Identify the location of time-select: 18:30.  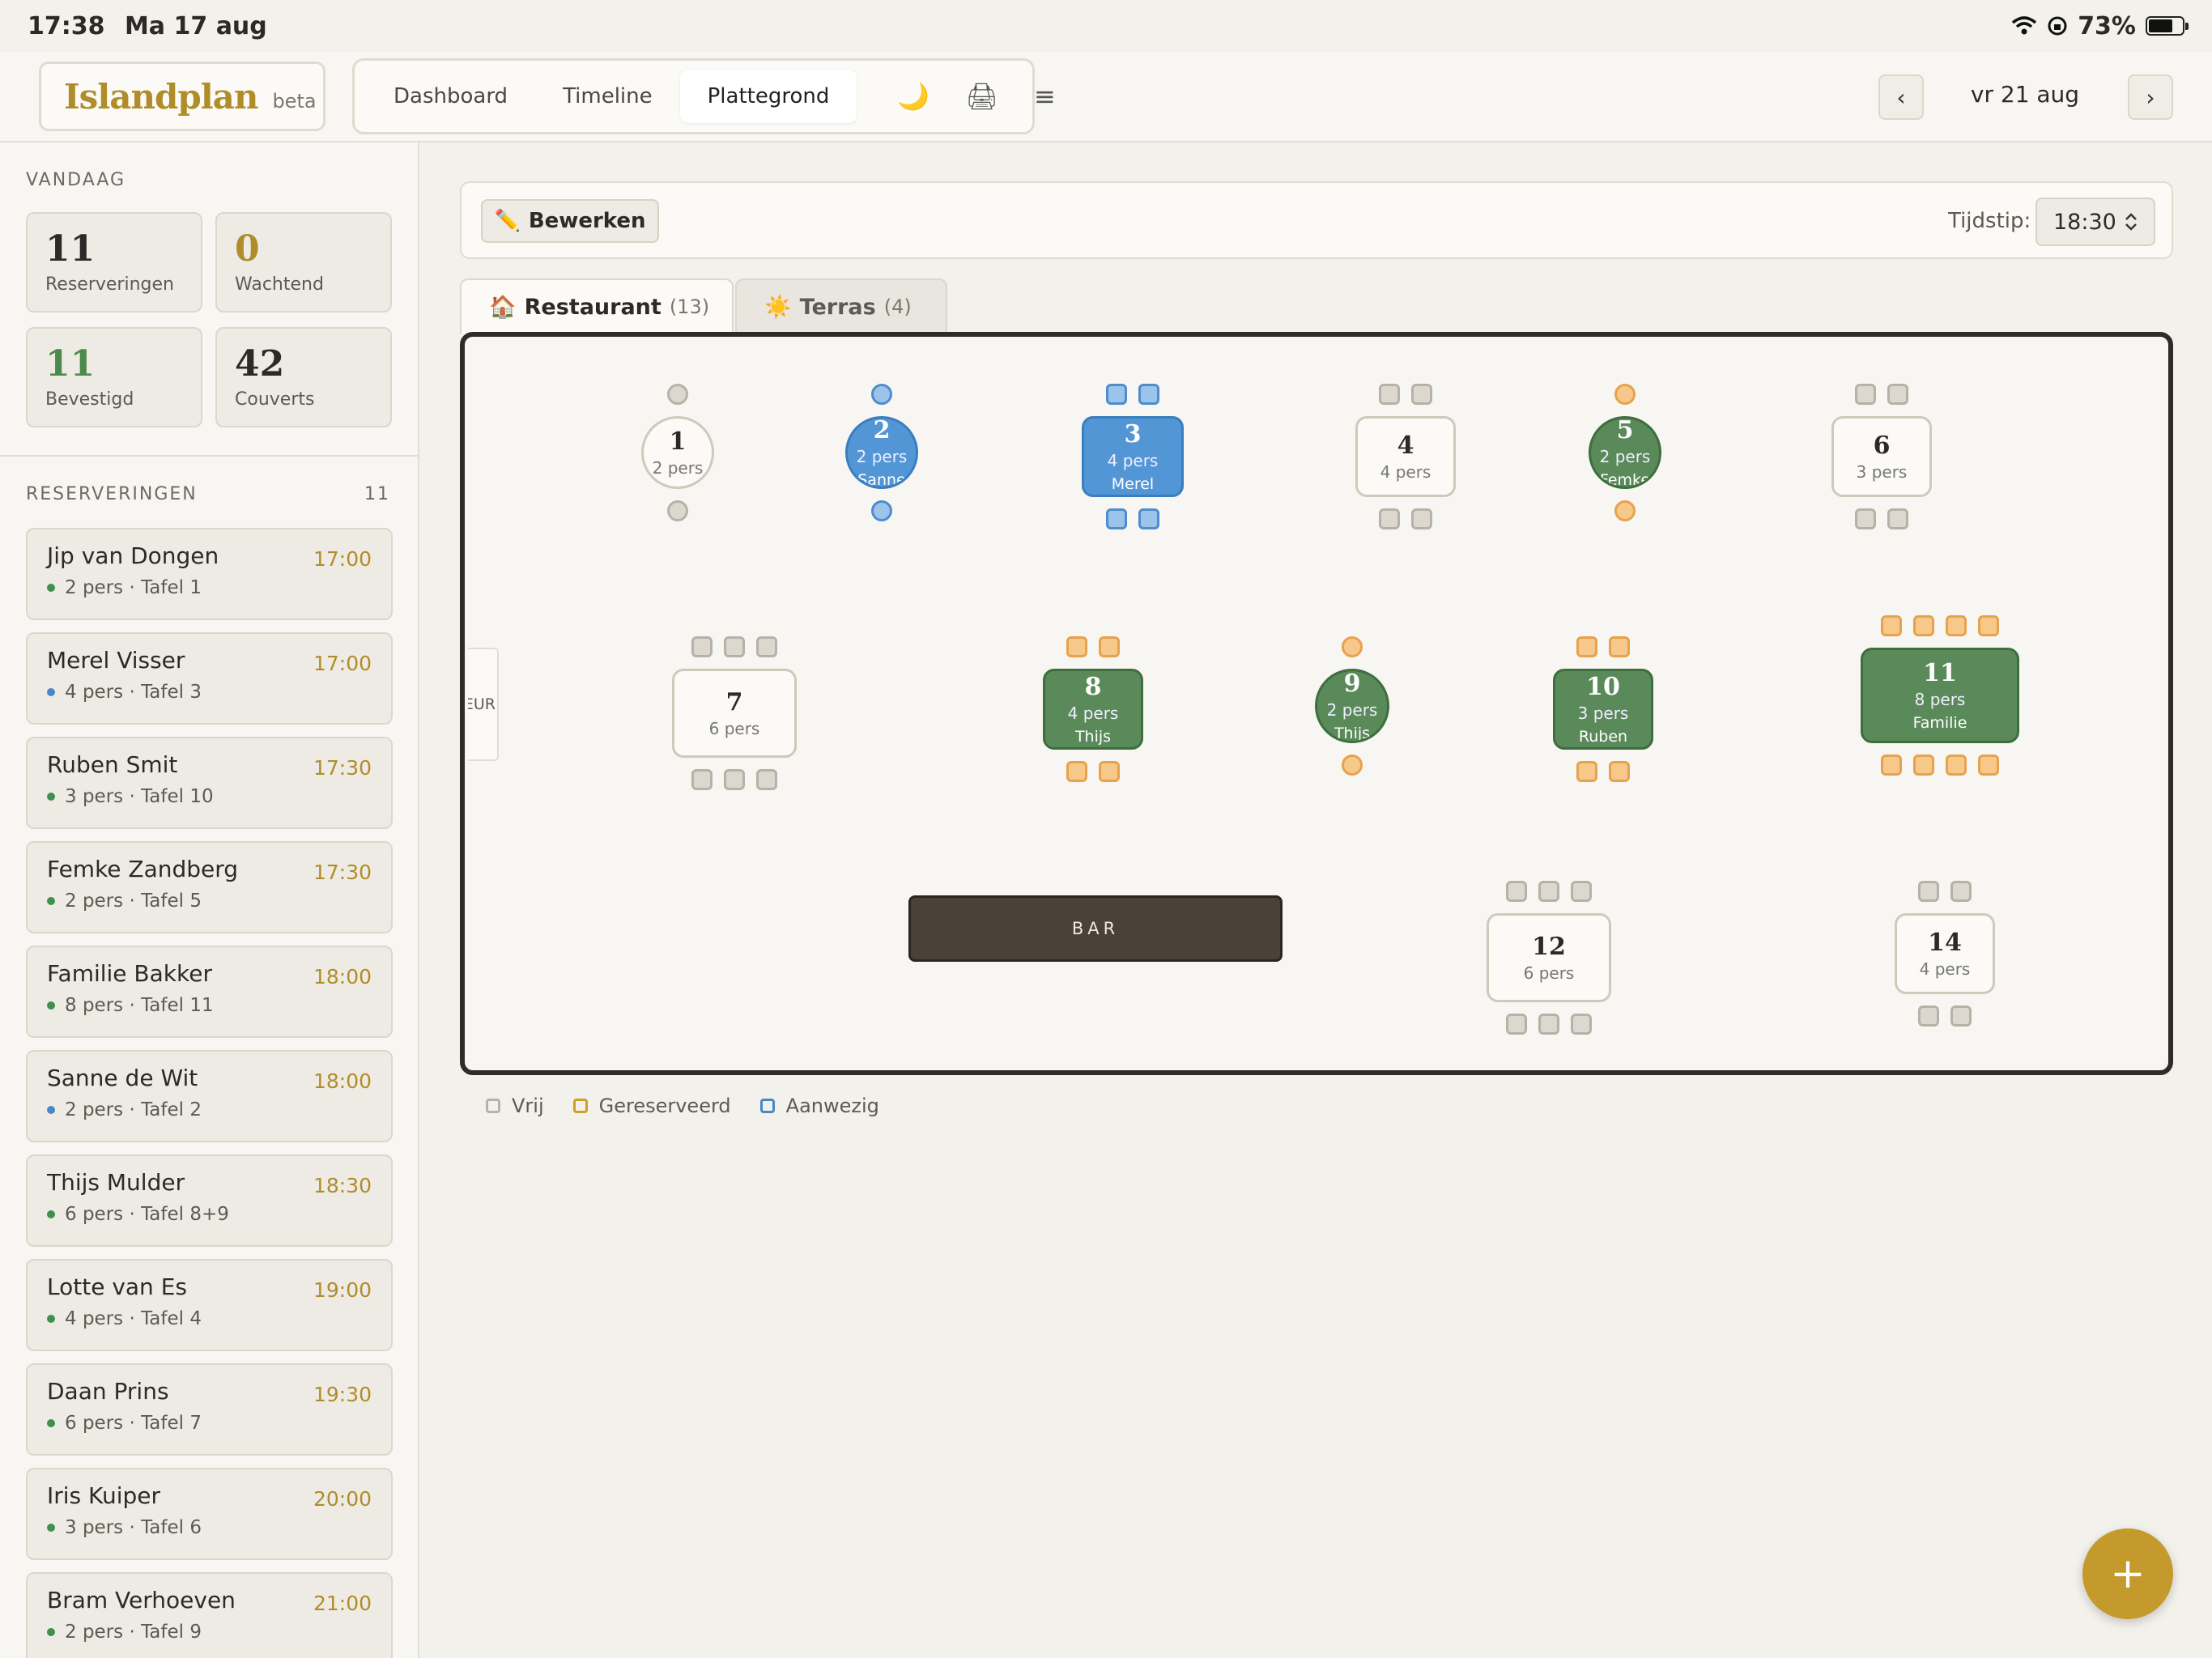
(2095, 222).